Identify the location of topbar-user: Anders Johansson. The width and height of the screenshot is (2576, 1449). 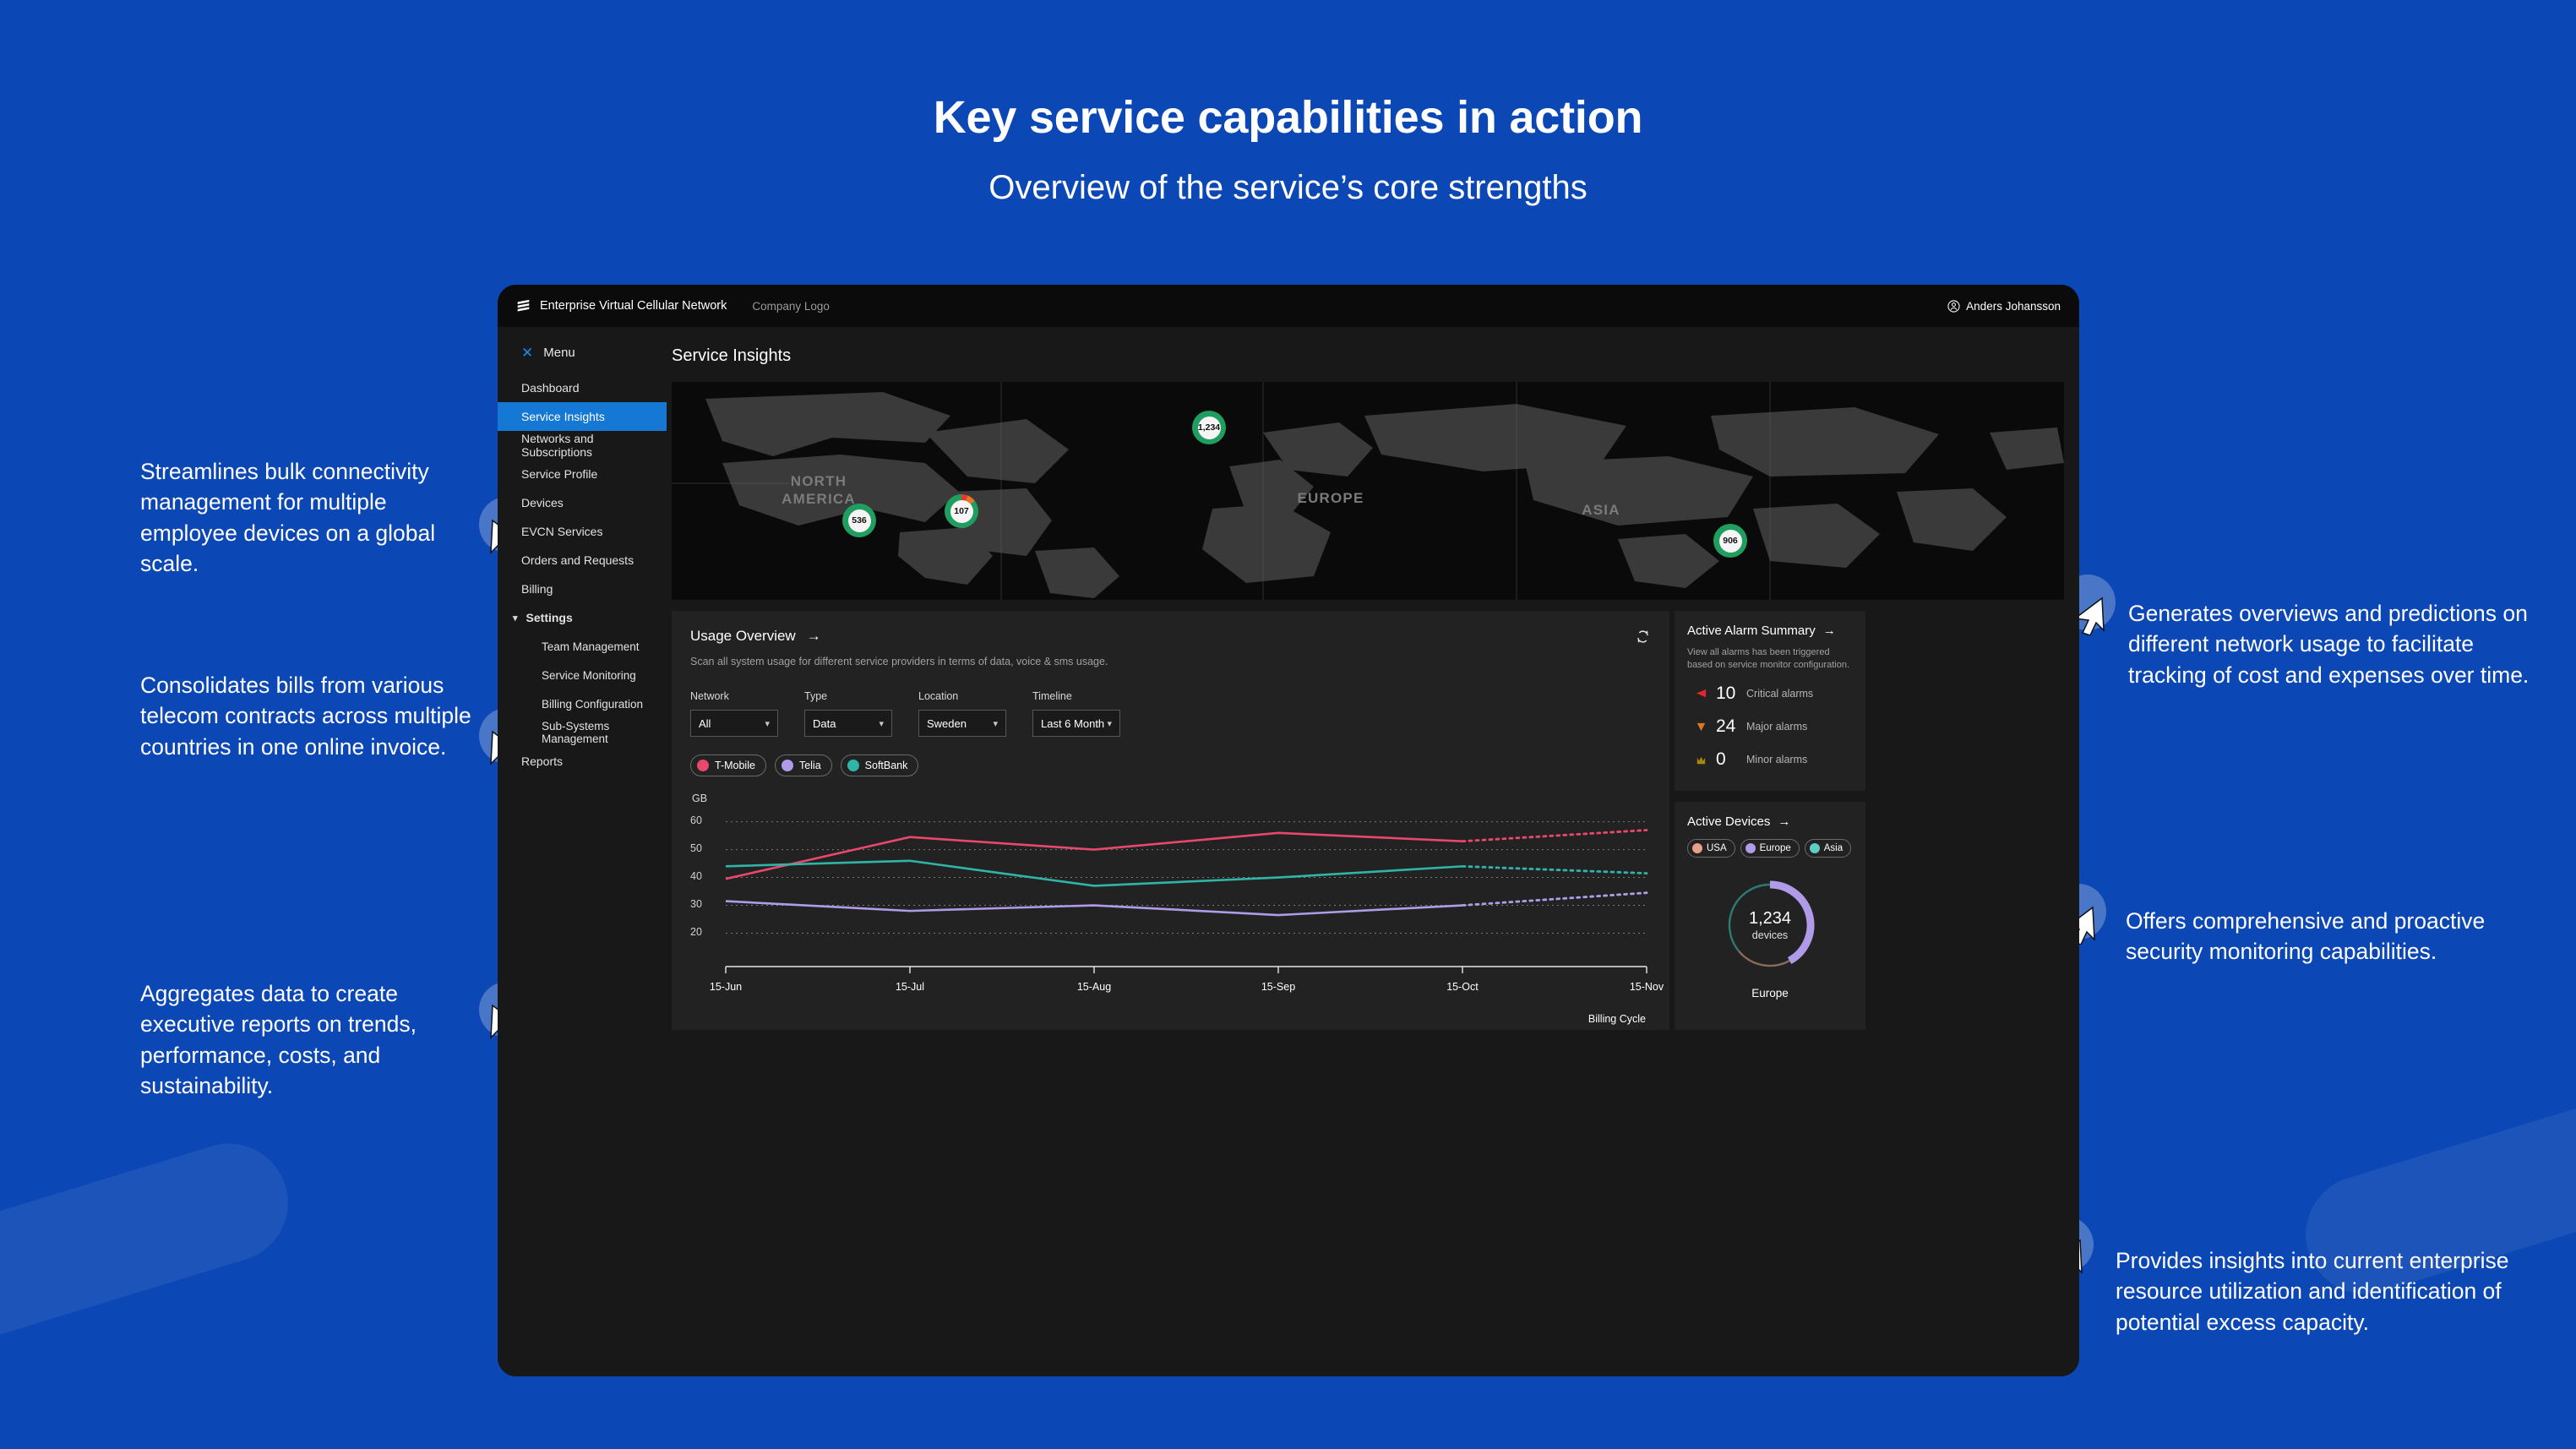
(2004, 306).